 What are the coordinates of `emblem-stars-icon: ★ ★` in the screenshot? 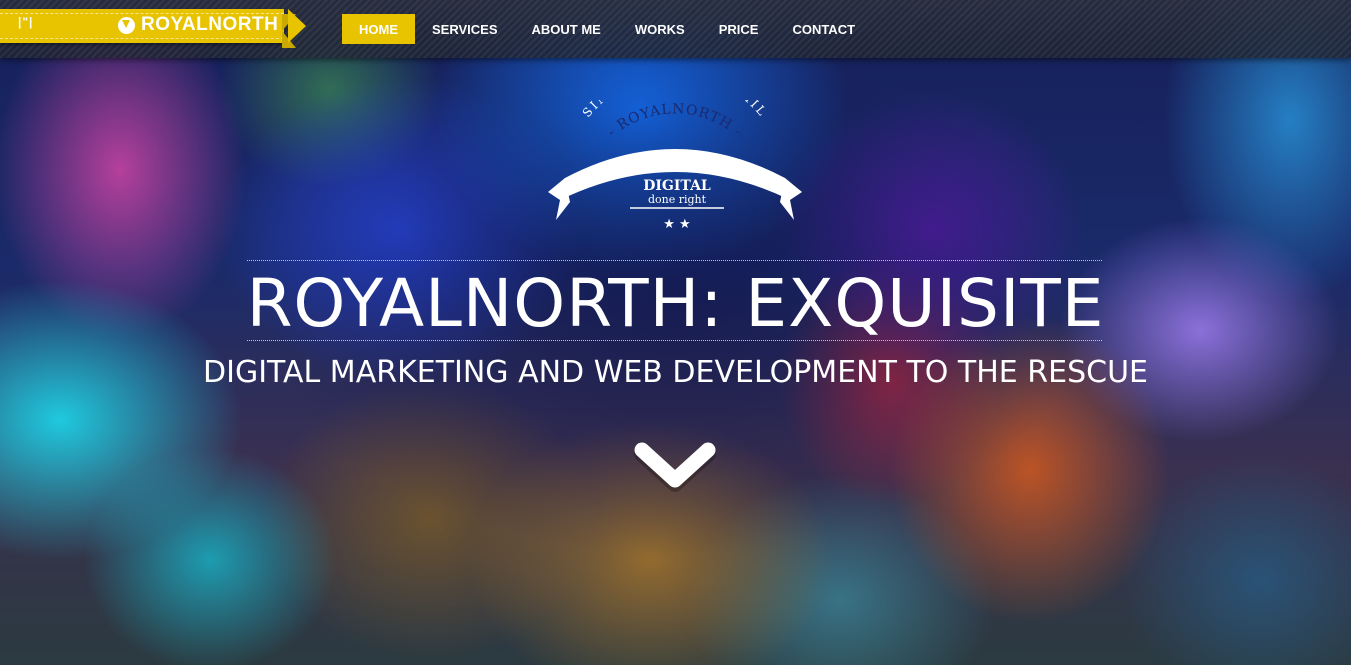 It's located at (676, 224).